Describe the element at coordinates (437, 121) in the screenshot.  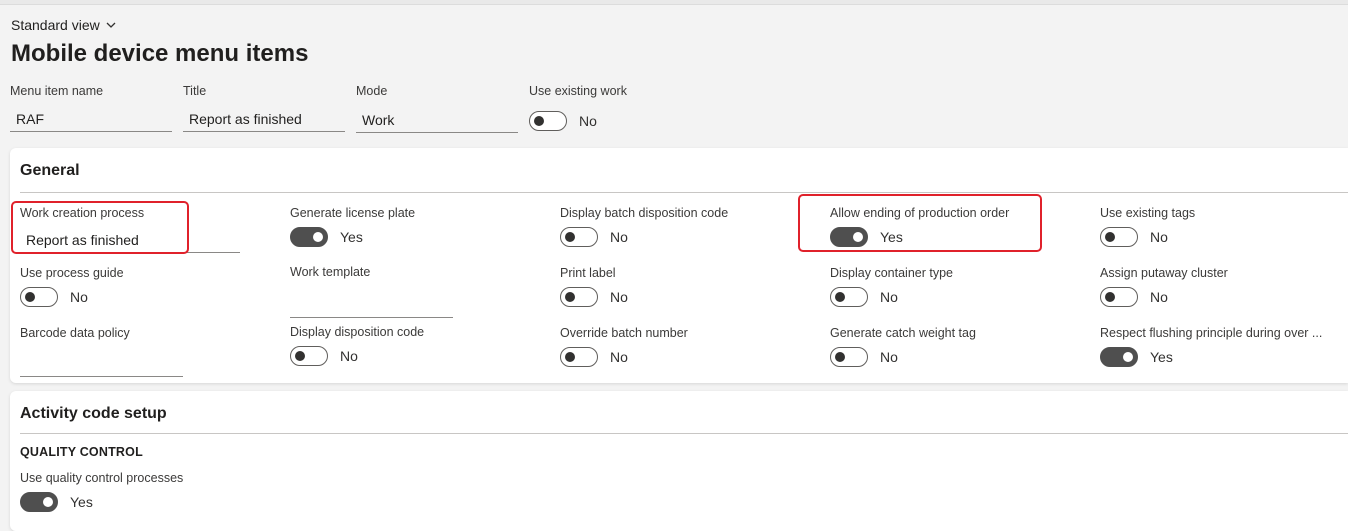
I see `mode-select: Work` at that location.